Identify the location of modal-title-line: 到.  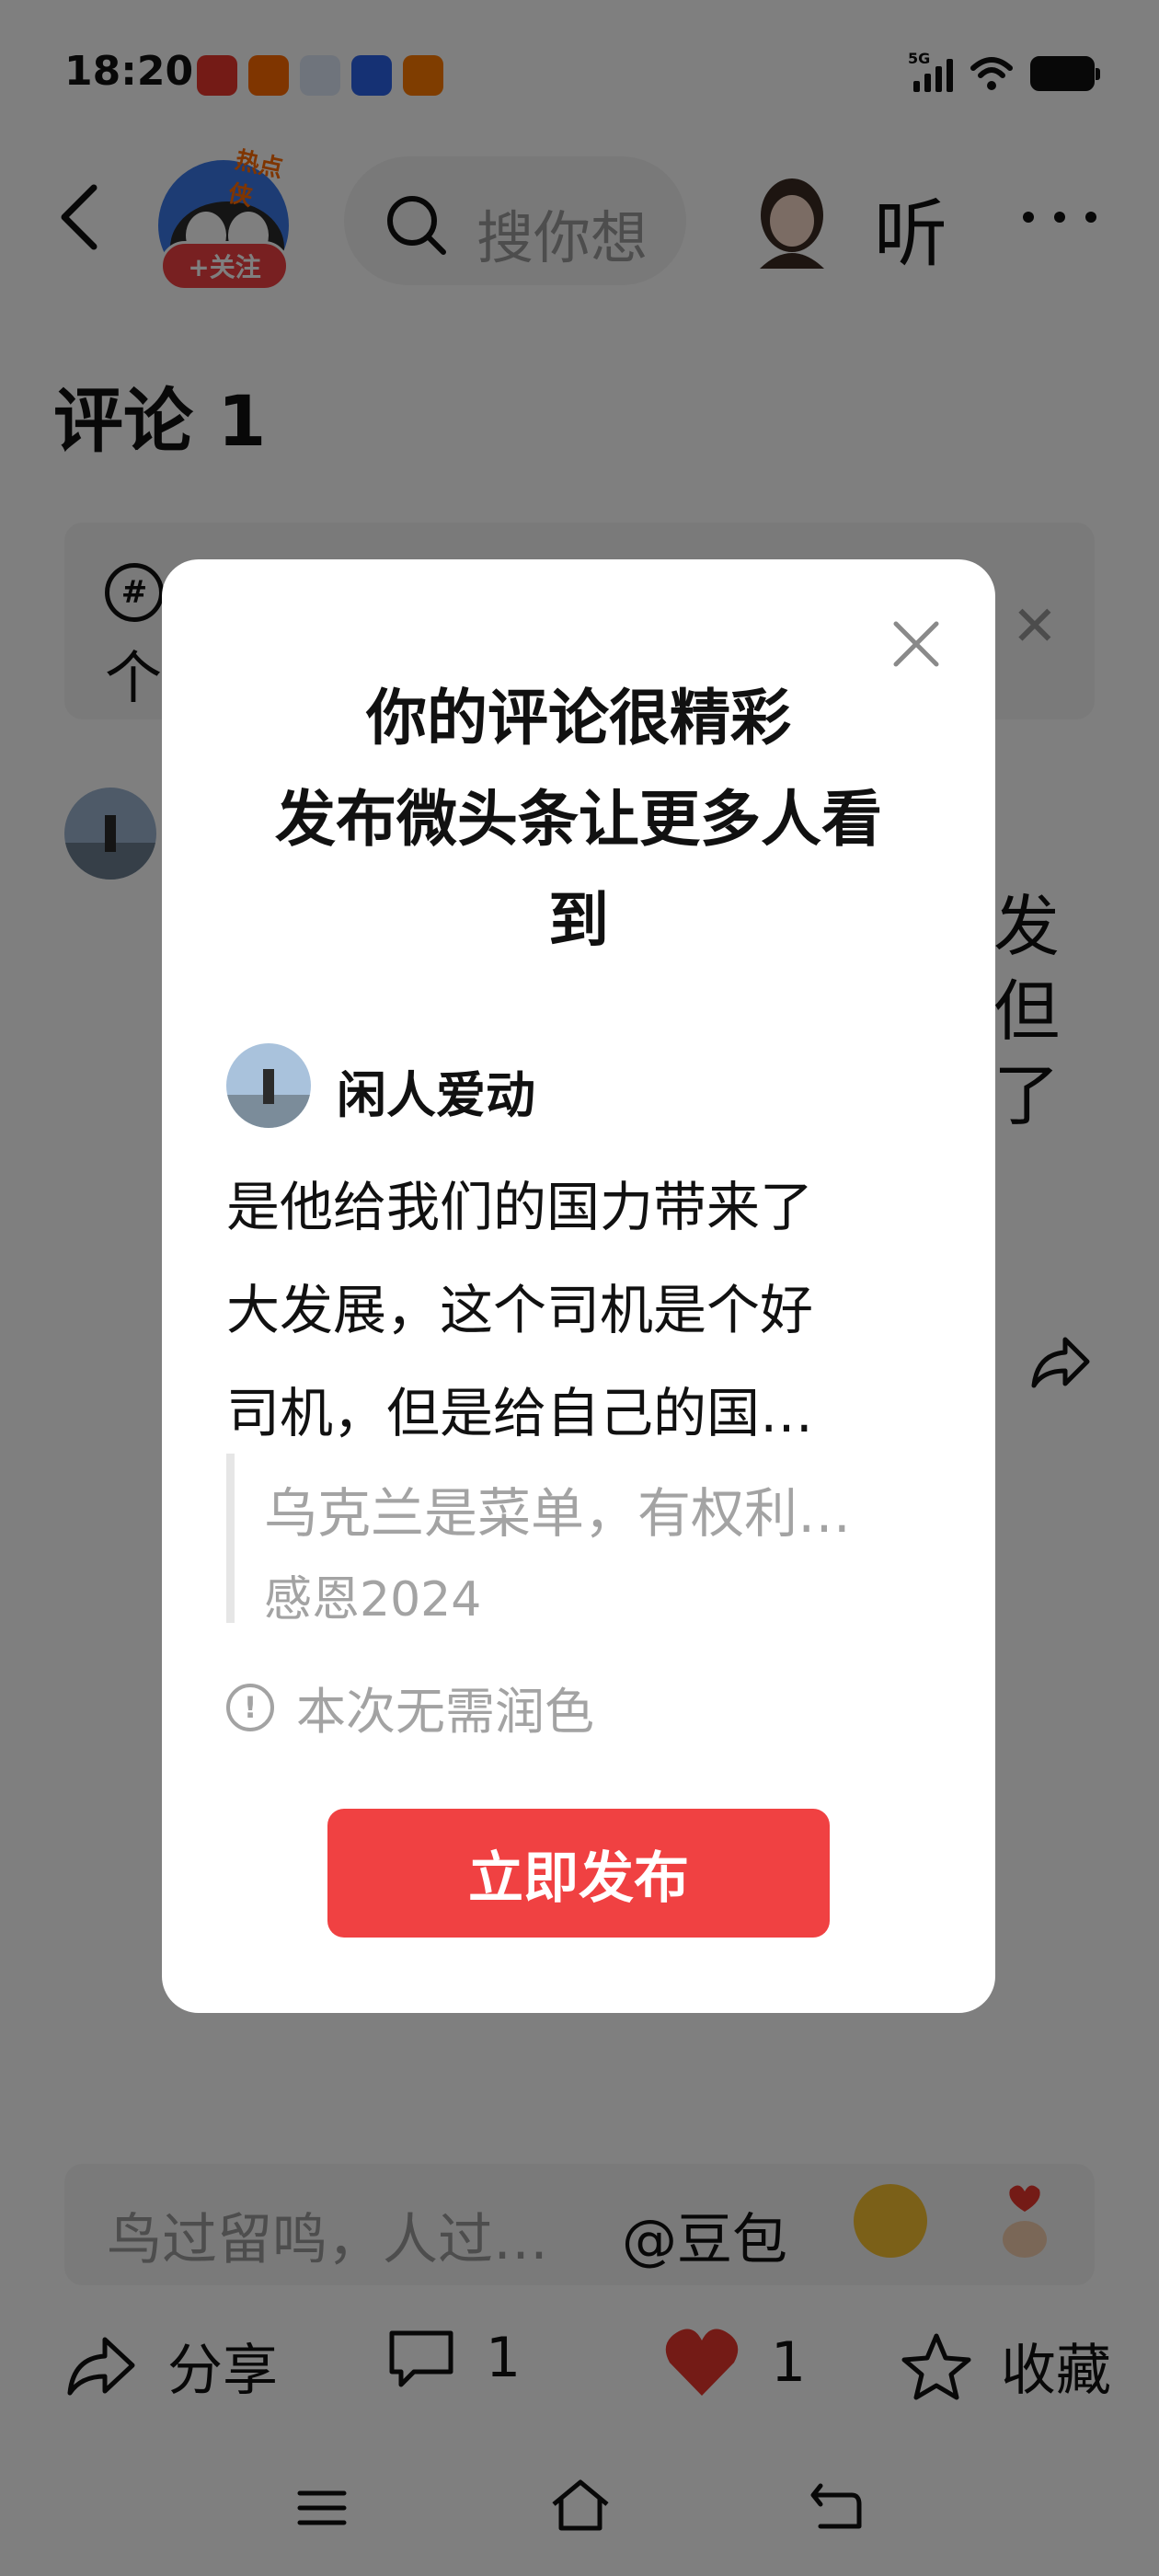
(578, 920).